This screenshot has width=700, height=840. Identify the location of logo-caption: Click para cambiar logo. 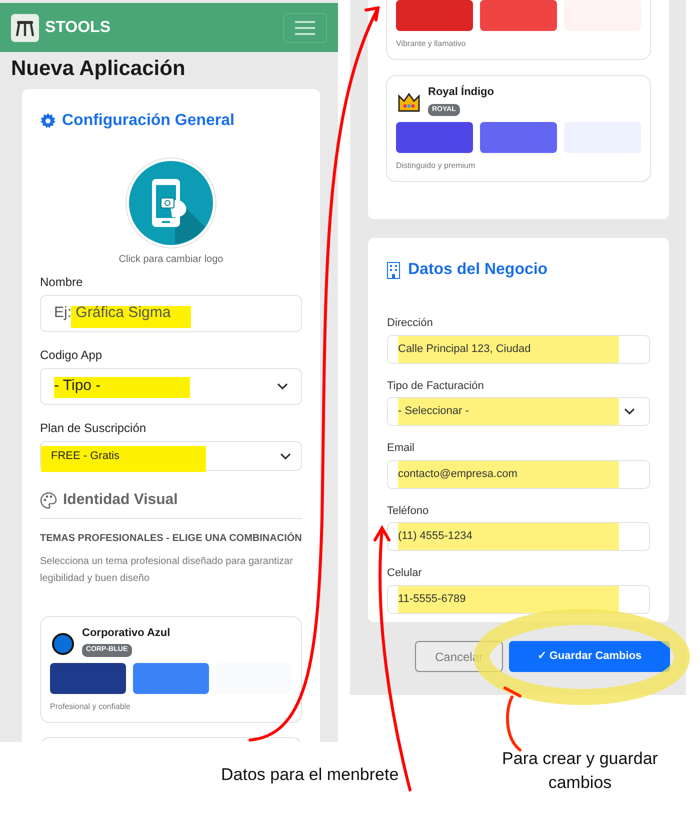
(171, 260).